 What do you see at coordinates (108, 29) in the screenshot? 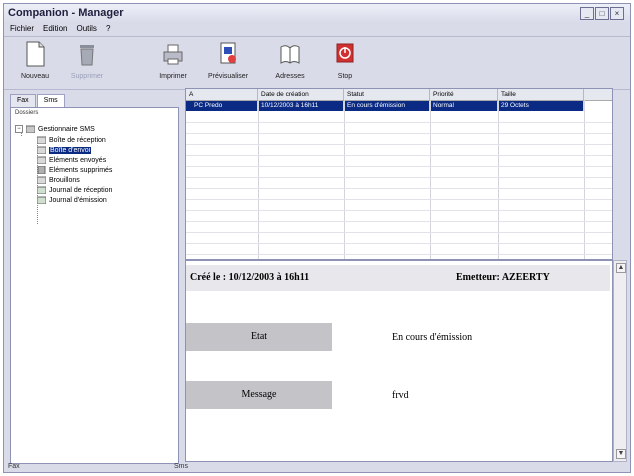
I see `menu-help: ?` at bounding box center [108, 29].